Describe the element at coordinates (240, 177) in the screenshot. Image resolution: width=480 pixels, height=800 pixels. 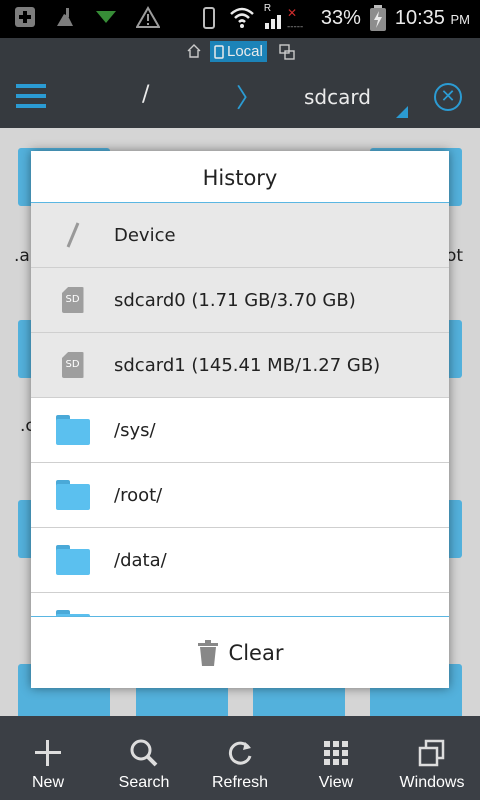
I see `dialog-title: History` at that location.